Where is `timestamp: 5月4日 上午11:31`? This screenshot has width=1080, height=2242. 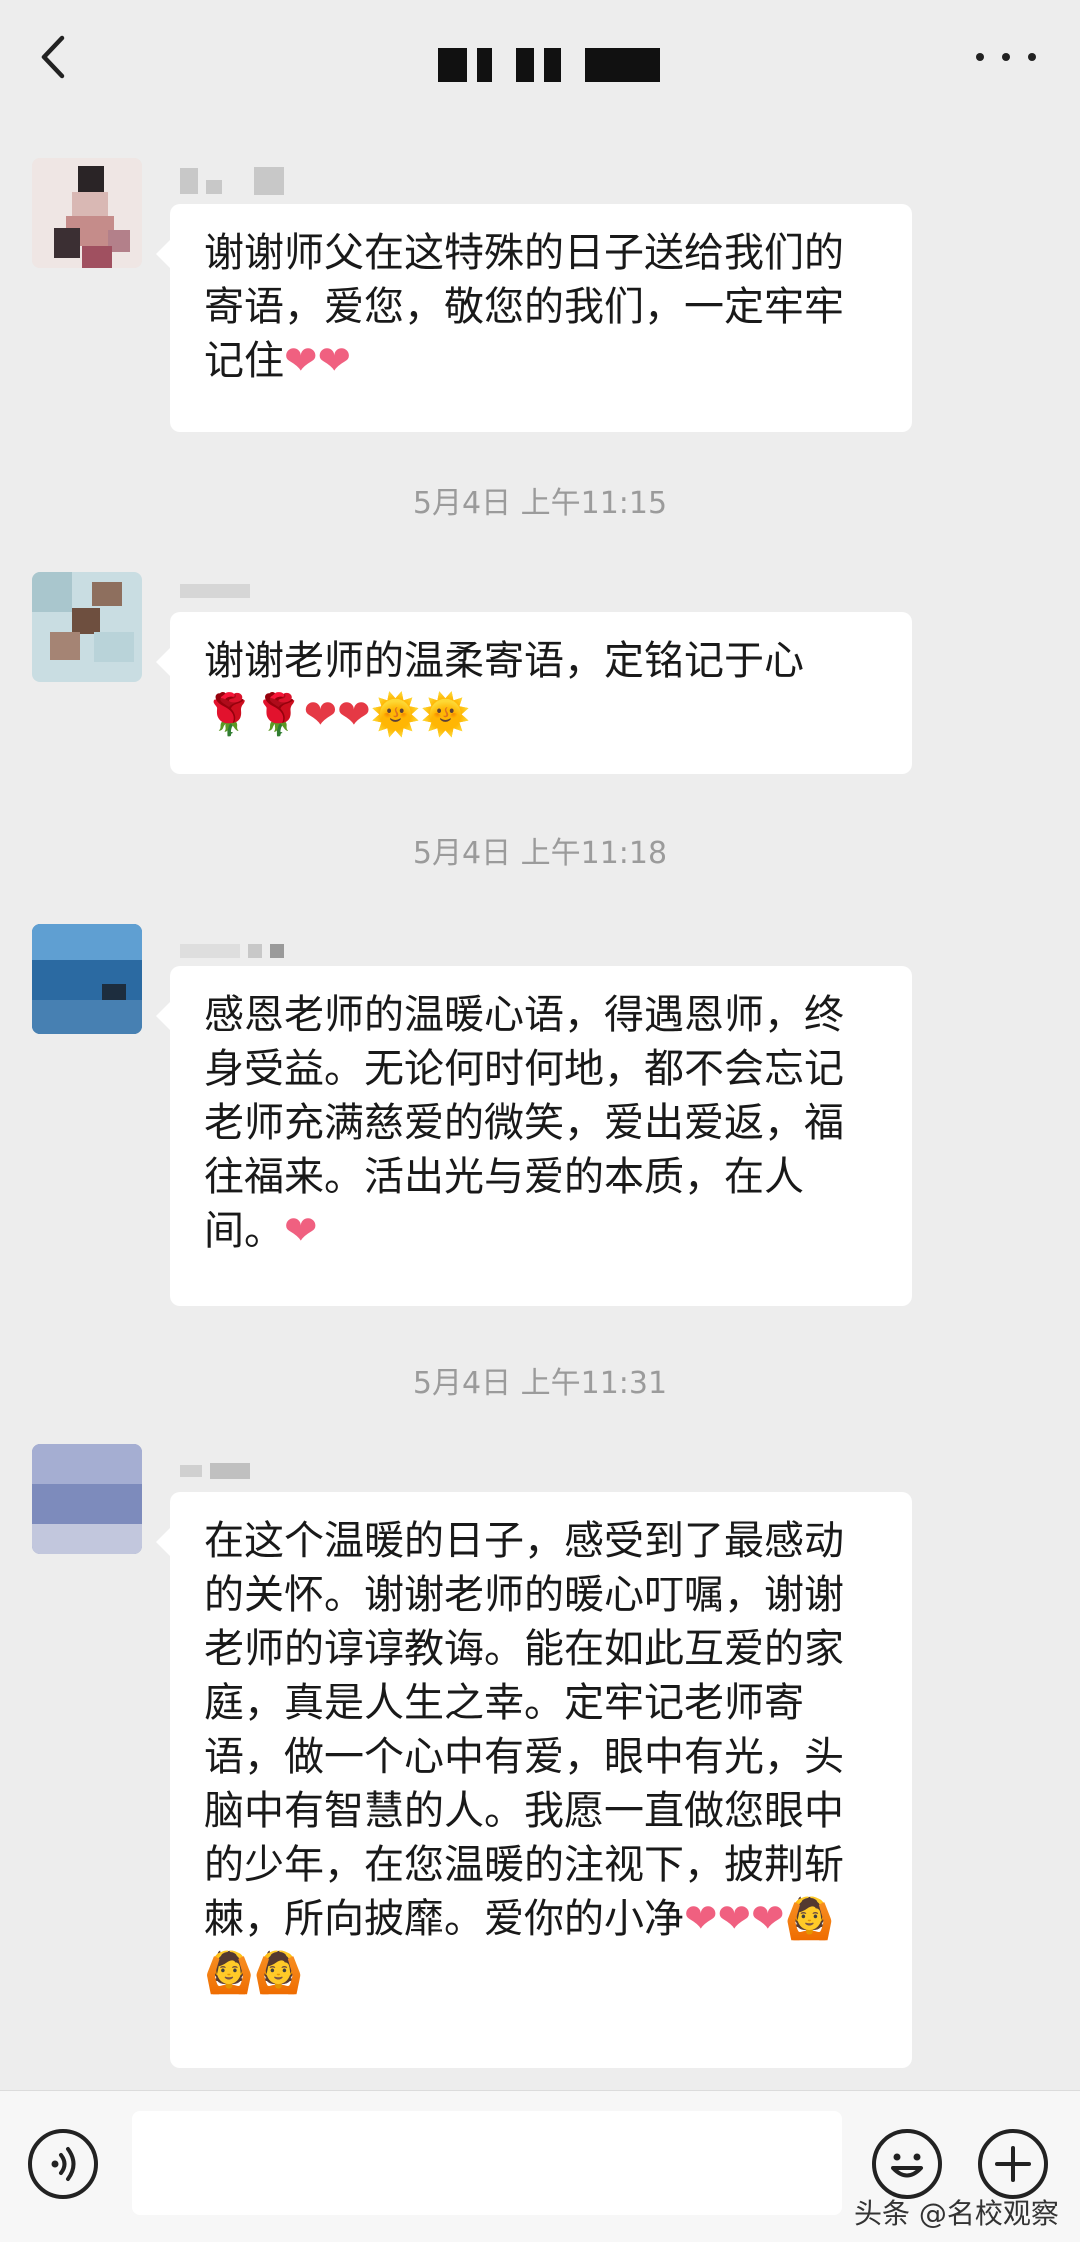
timestamp: 5月4日 上午11:31 is located at coordinates (540, 1383).